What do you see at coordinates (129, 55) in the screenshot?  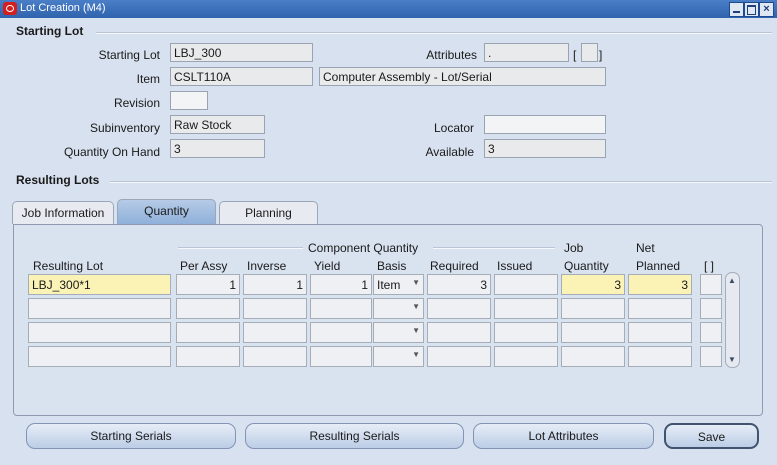 I see `starting-lot-label: Starting Lot` at bounding box center [129, 55].